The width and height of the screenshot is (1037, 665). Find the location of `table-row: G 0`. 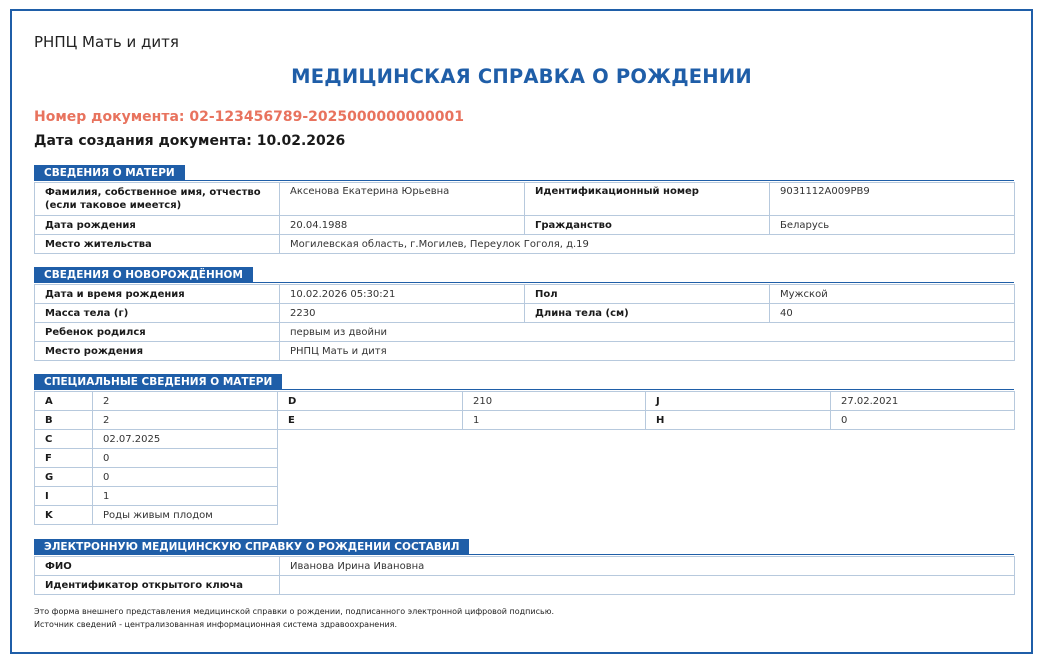

table-row: G 0 is located at coordinates (156, 477).